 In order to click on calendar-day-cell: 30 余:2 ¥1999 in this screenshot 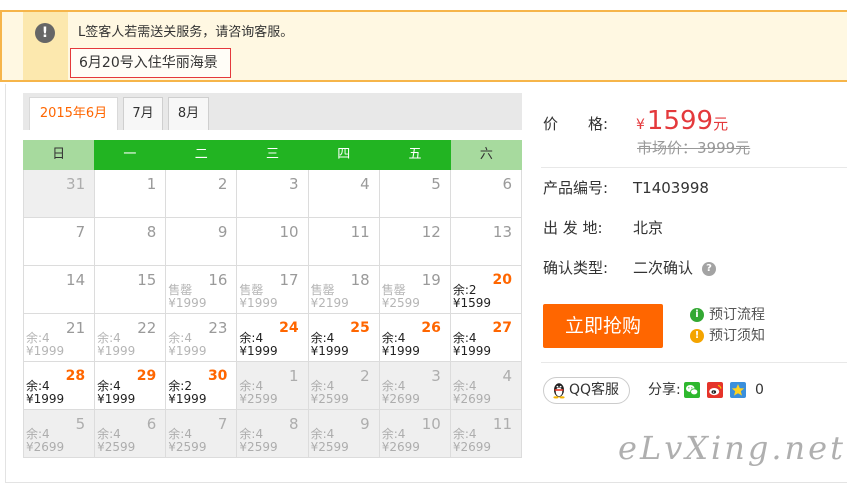, I will do `click(202, 386)`.